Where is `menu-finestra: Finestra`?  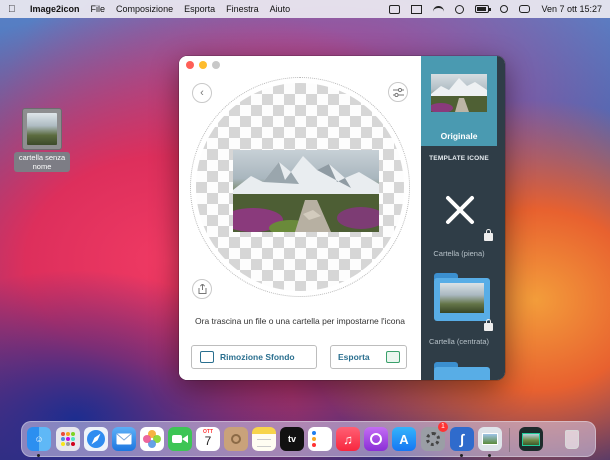
menu-finestra: Finestra is located at coordinates (242, 9).